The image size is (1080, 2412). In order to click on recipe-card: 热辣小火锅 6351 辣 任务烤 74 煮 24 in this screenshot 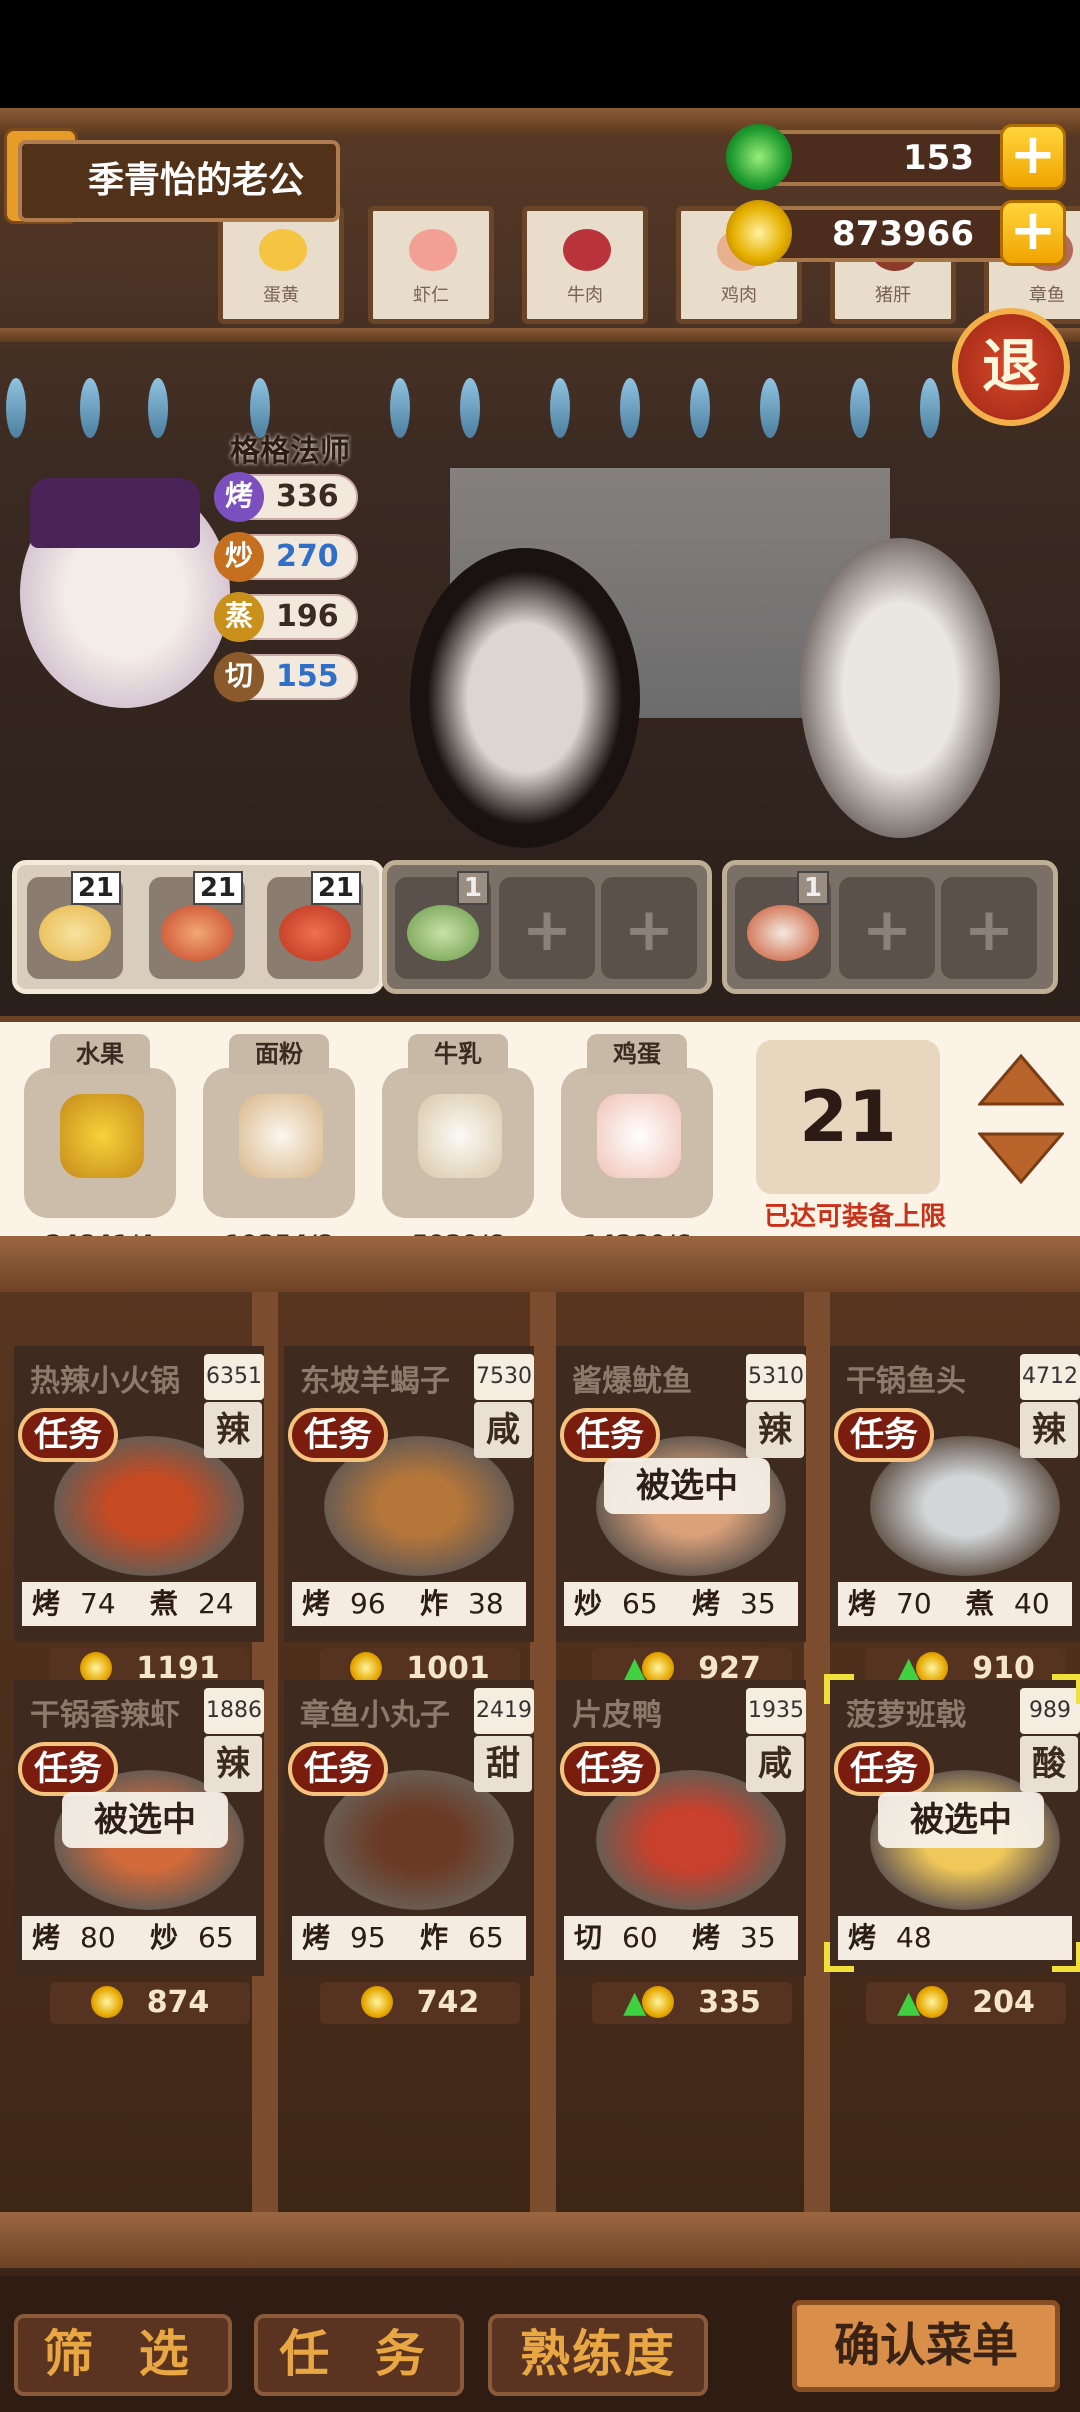, I will do `click(139, 1494)`.